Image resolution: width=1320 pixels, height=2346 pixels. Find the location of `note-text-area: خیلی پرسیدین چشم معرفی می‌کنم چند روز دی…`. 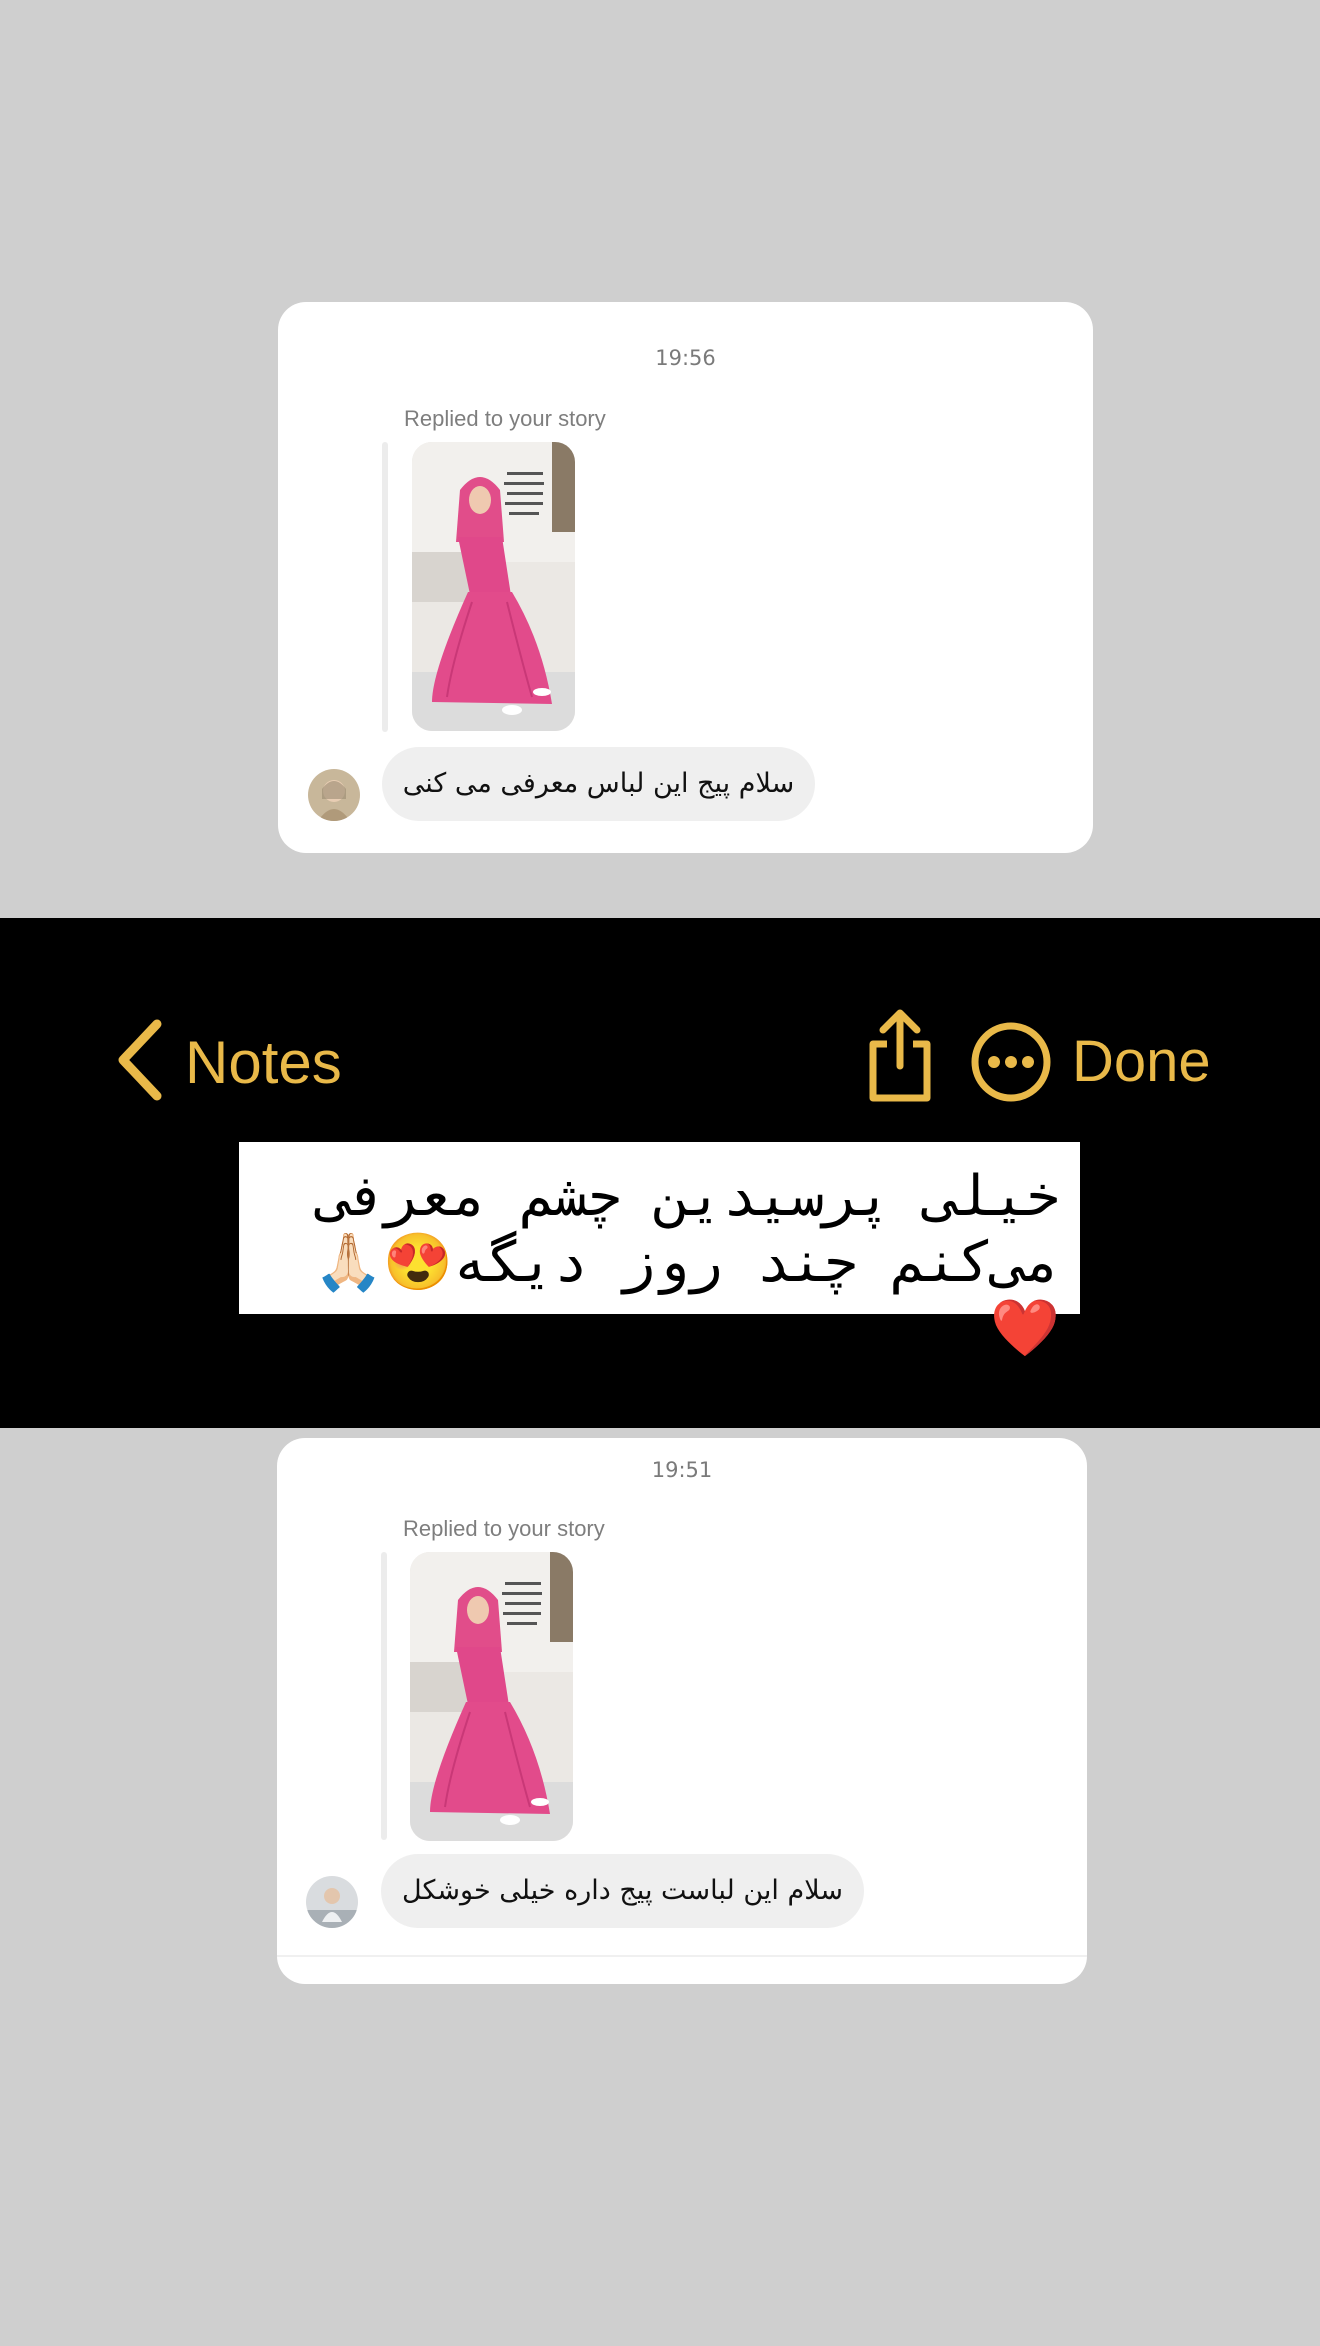

note-text-area: خیلی پرسیدین چشم معرفی می‌کنم چند روز دی… is located at coordinates (659, 1251).